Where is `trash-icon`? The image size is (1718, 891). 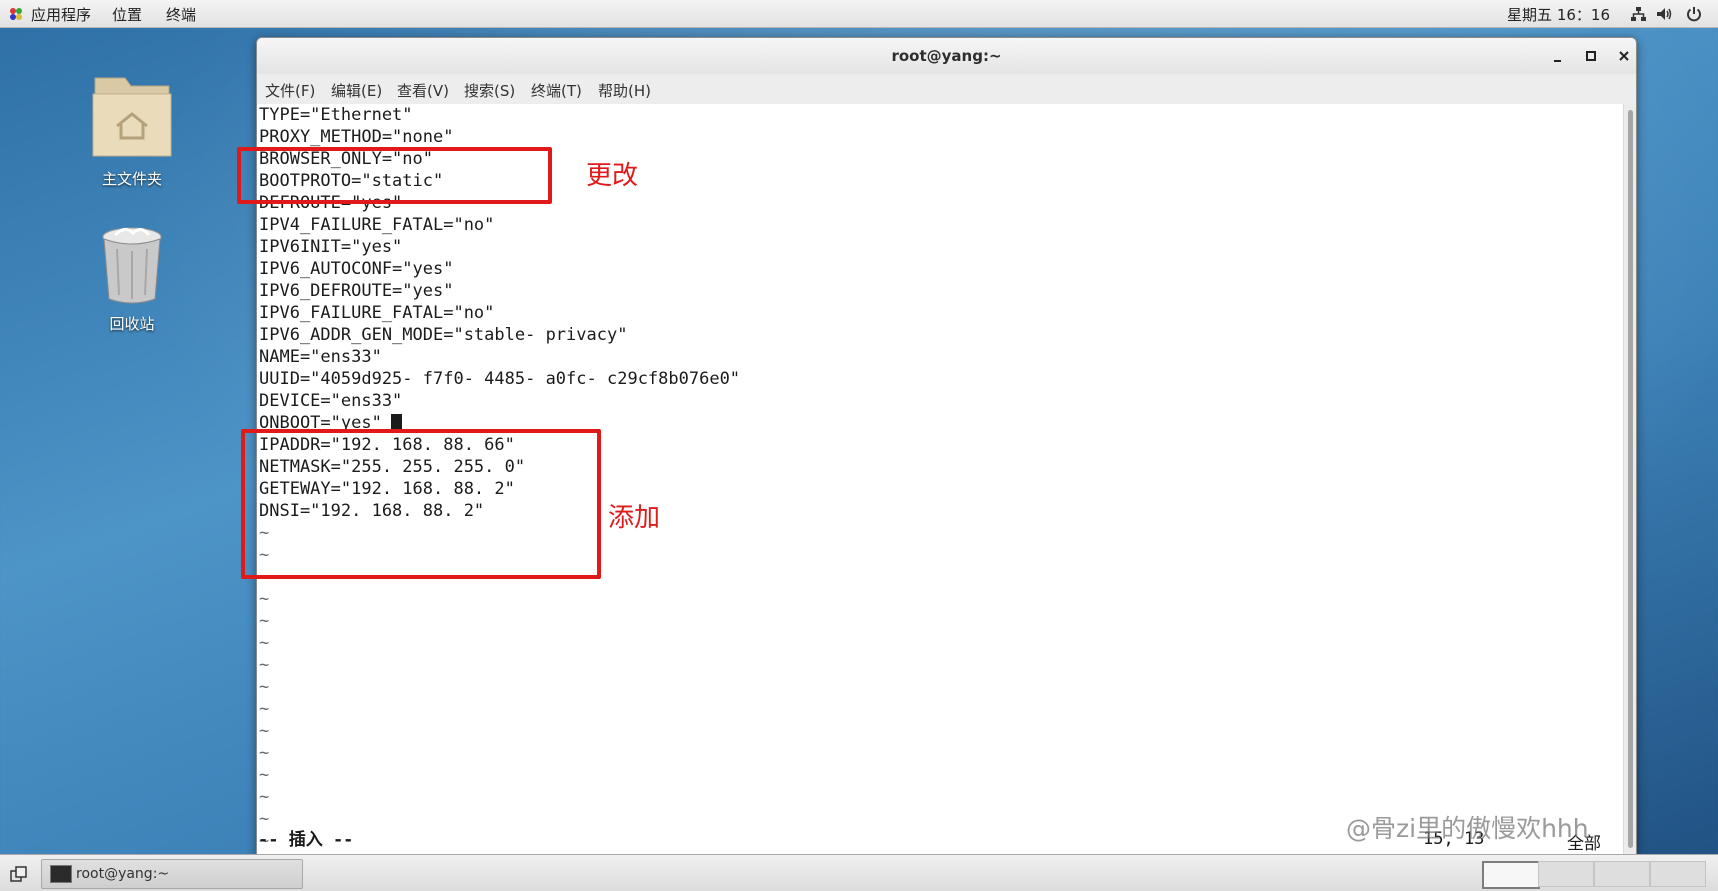 trash-icon is located at coordinates (132, 265).